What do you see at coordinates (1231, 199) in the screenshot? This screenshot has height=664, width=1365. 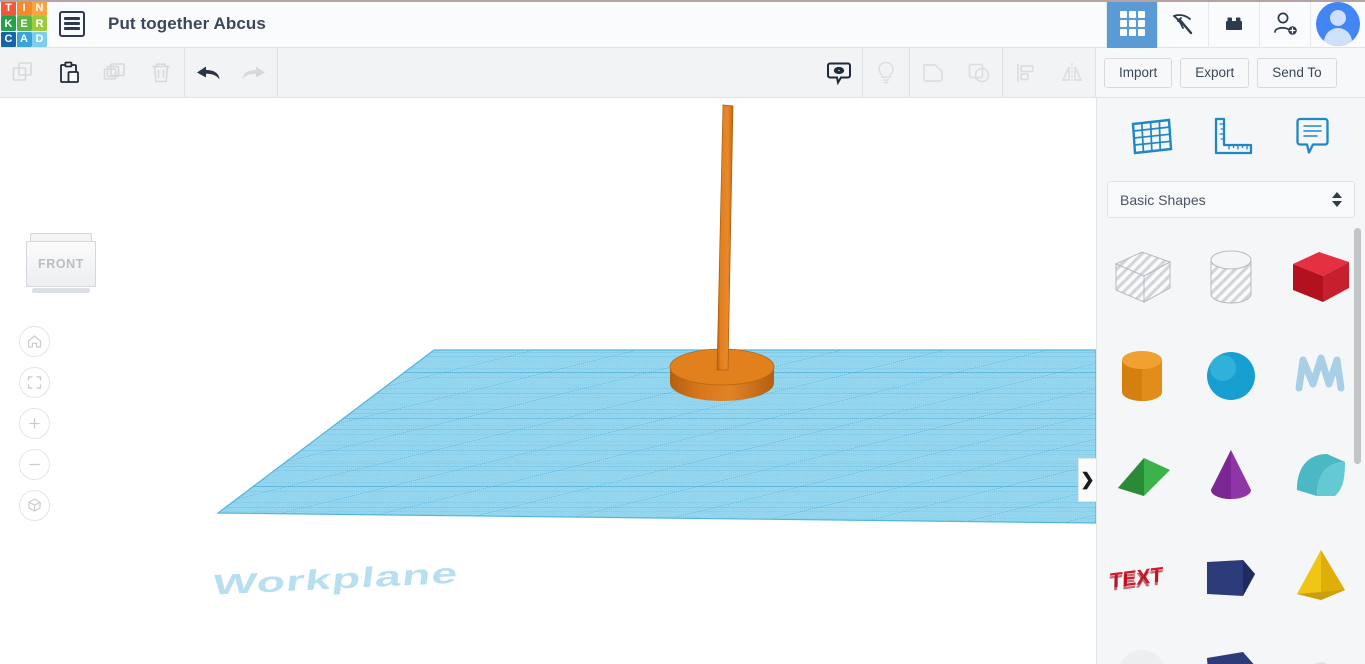 I see `shape-category-select: Basic Shapes` at bounding box center [1231, 199].